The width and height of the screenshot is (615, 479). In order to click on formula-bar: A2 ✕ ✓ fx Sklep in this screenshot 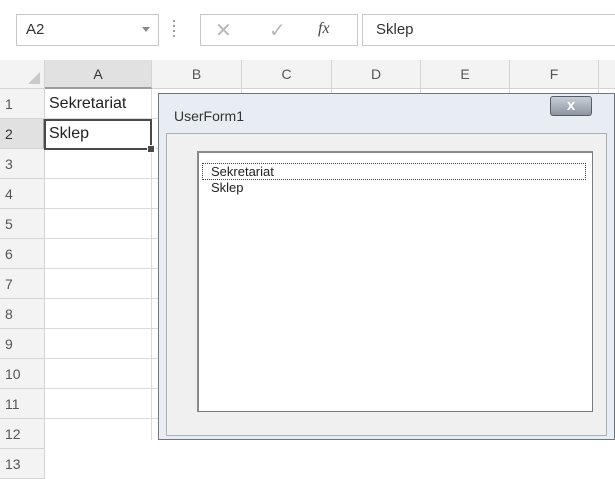, I will do `click(307, 30)`.